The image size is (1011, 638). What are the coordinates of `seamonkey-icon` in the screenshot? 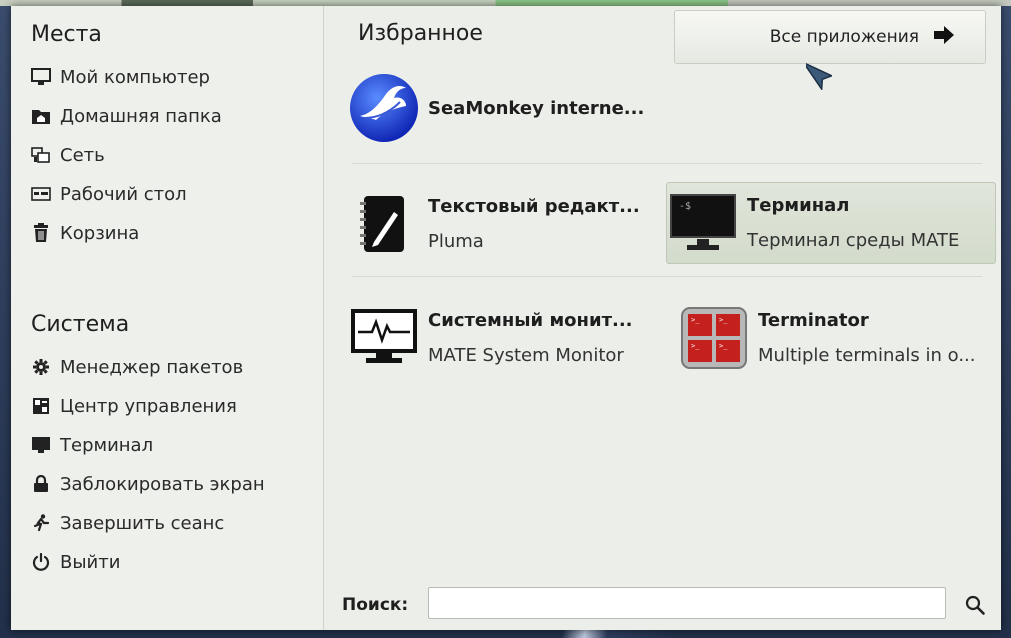 It's located at (384, 108).